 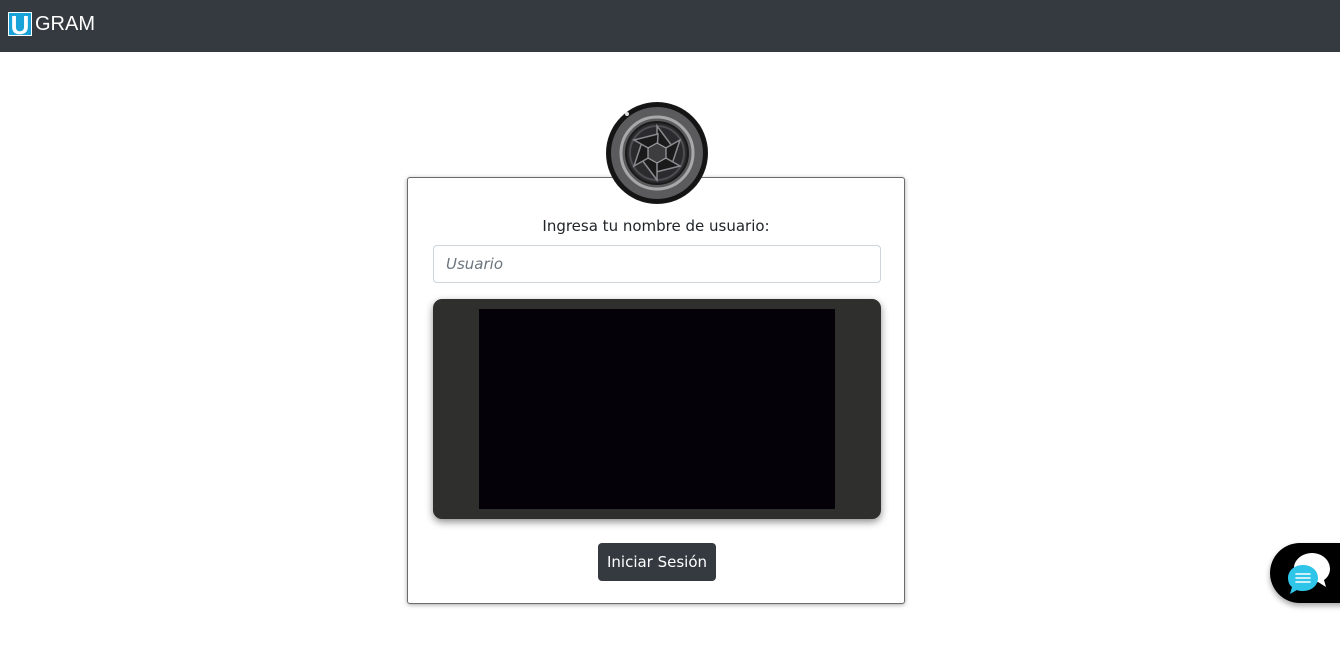 What do you see at coordinates (670, 26) in the screenshot?
I see `top-navbar: U GRAM` at bounding box center [670, 26].